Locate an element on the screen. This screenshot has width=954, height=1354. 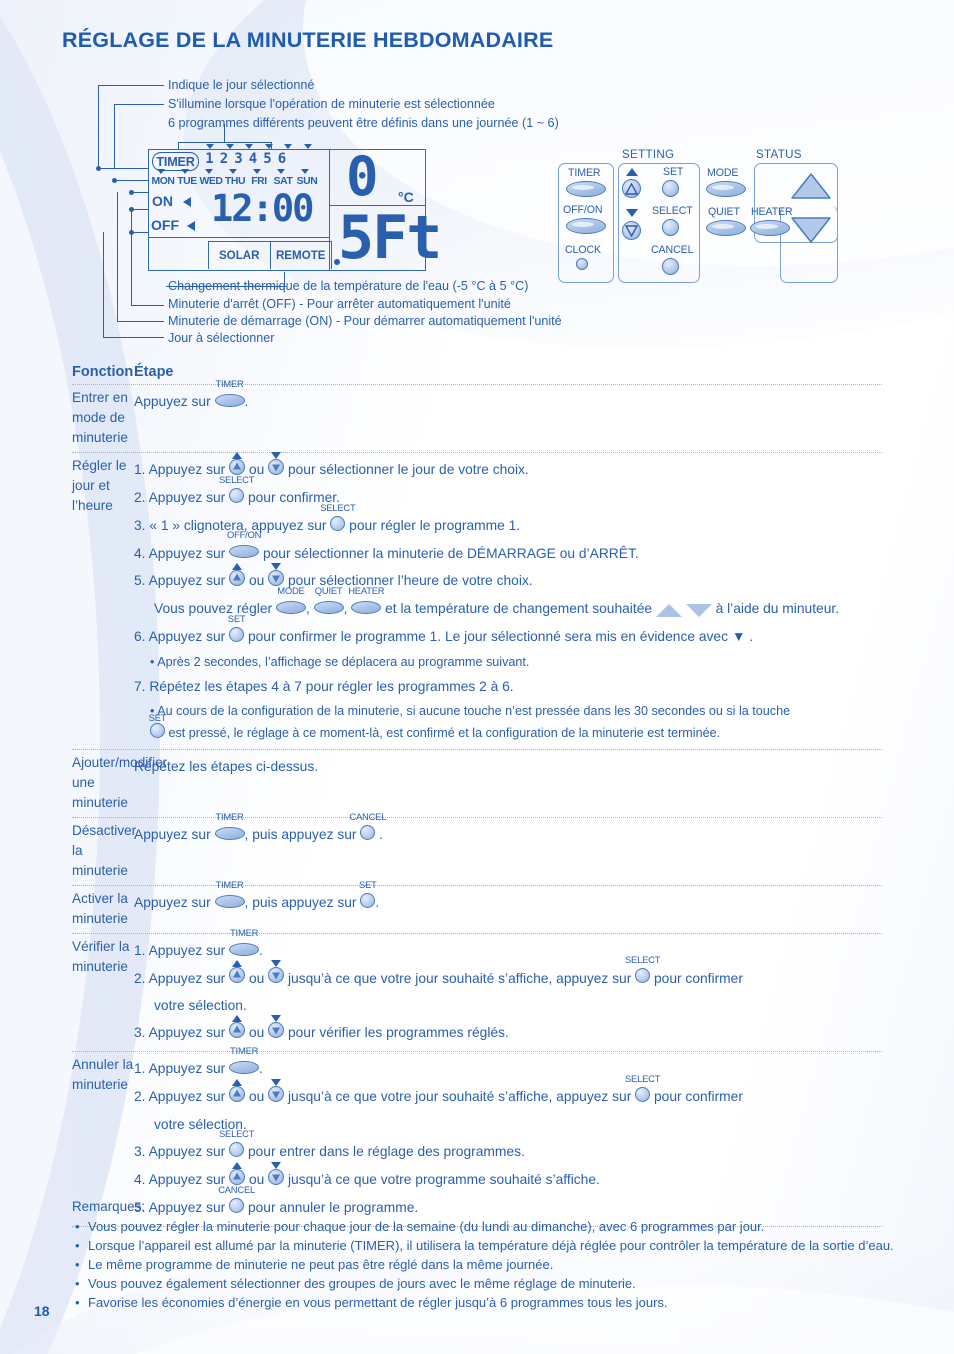
cancel-button is located at coordinates (670, 266).